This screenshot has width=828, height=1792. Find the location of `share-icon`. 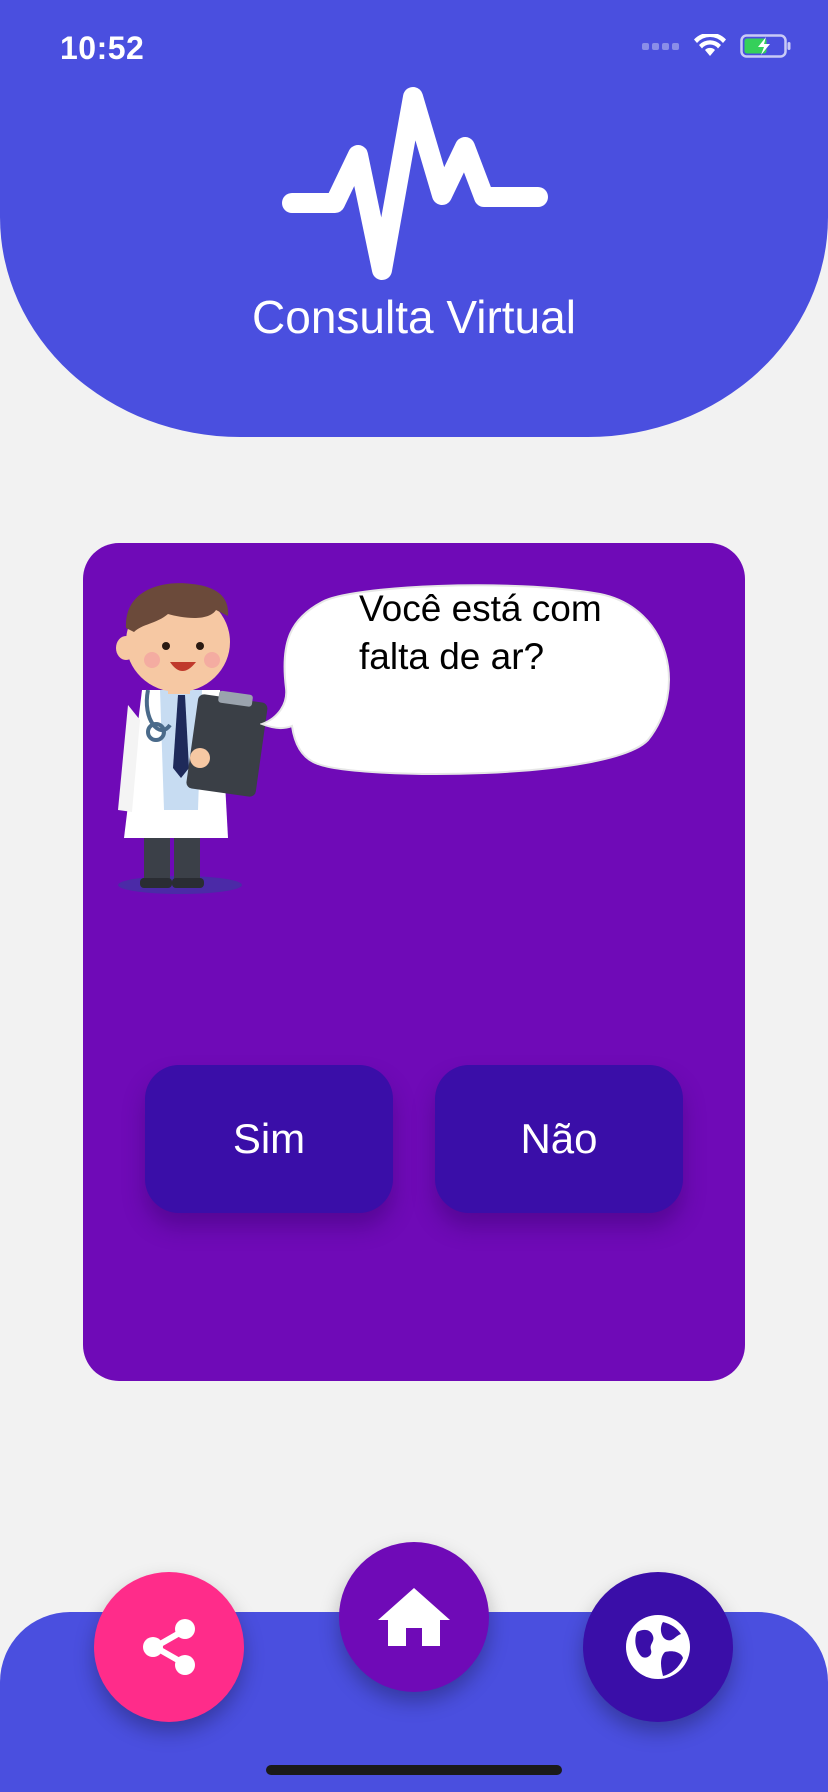

share-icon is located at coordinates (169, 1647).